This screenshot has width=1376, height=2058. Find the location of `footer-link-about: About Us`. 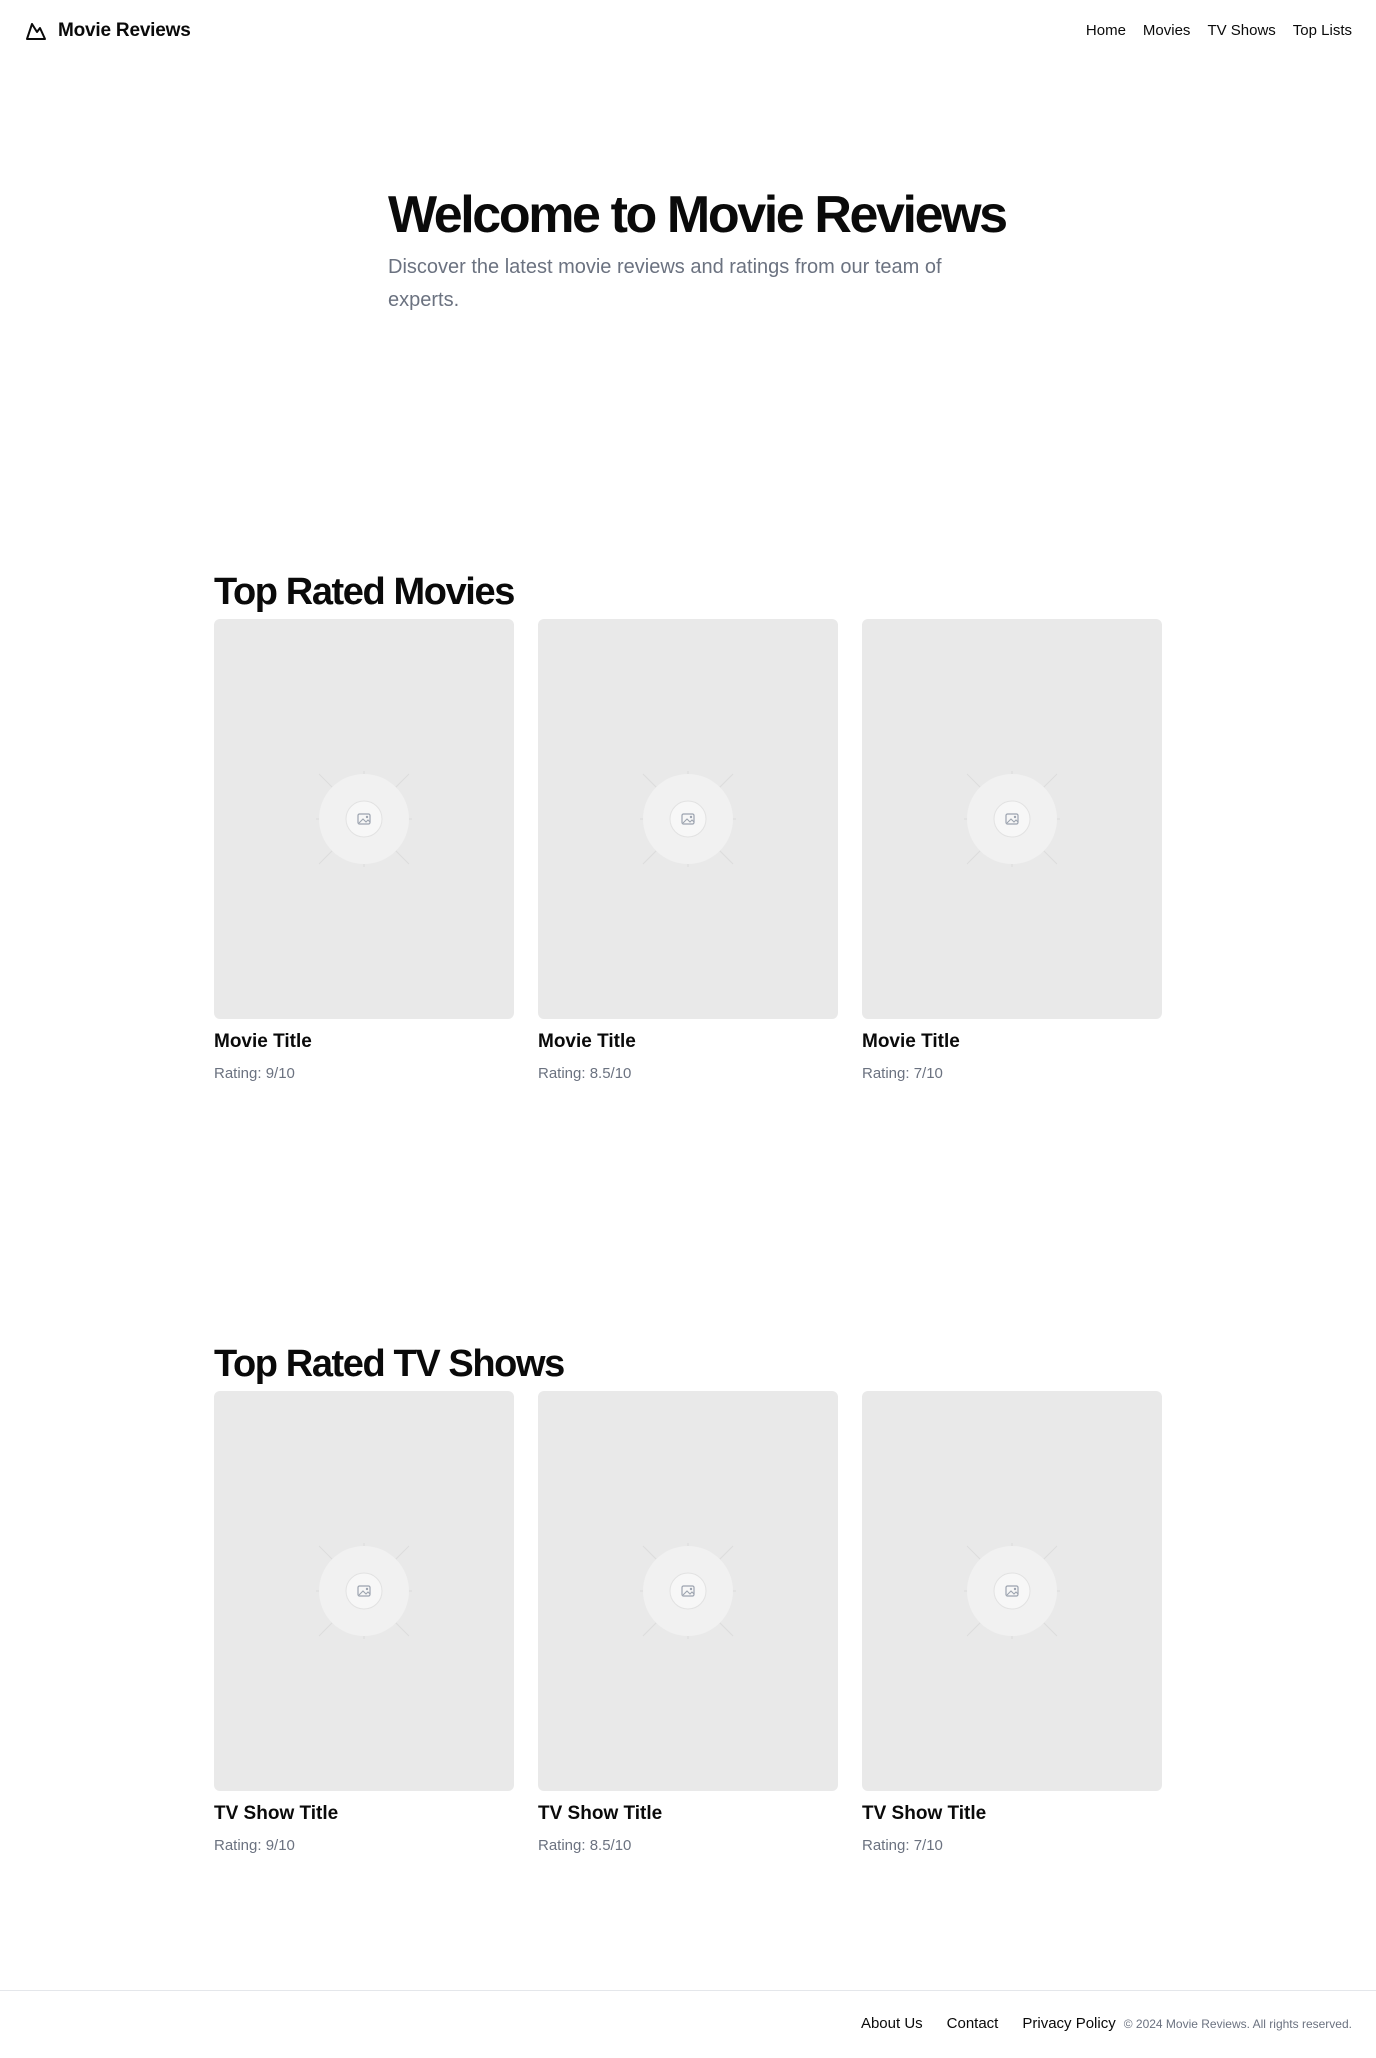

footer-link-about: About Us is located at coordinates (892, 2023).